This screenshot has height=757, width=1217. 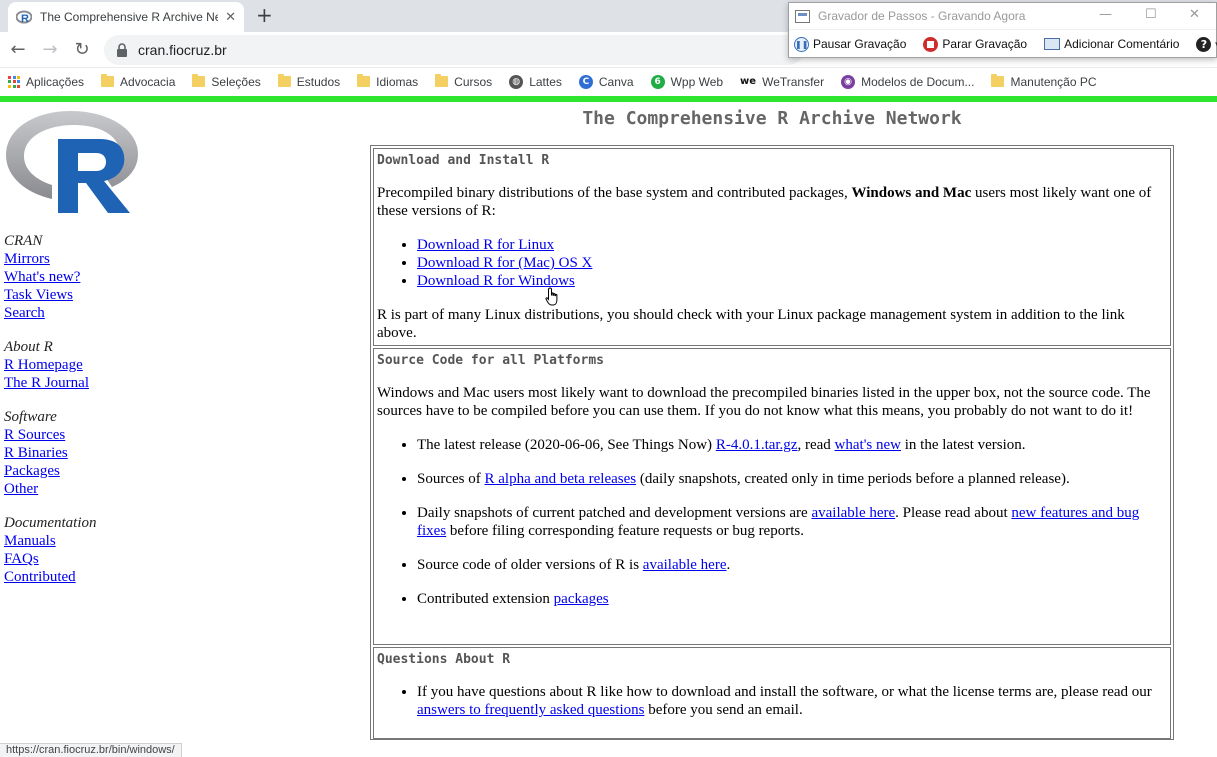 What do you see at coordinates (30, 417) in the screenshot?
I see `sidebar-heading-software: Software` at bounding box center [30, 417].